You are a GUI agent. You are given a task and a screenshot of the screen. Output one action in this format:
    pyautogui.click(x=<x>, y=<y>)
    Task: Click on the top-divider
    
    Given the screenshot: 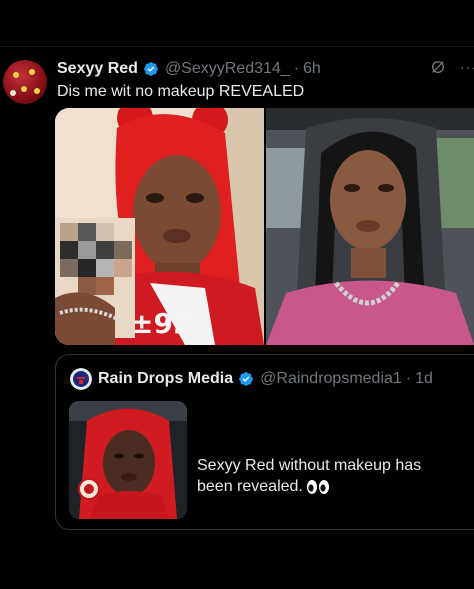 What is the action you would take?
    pyautogui.click(x=237, y=46)
    